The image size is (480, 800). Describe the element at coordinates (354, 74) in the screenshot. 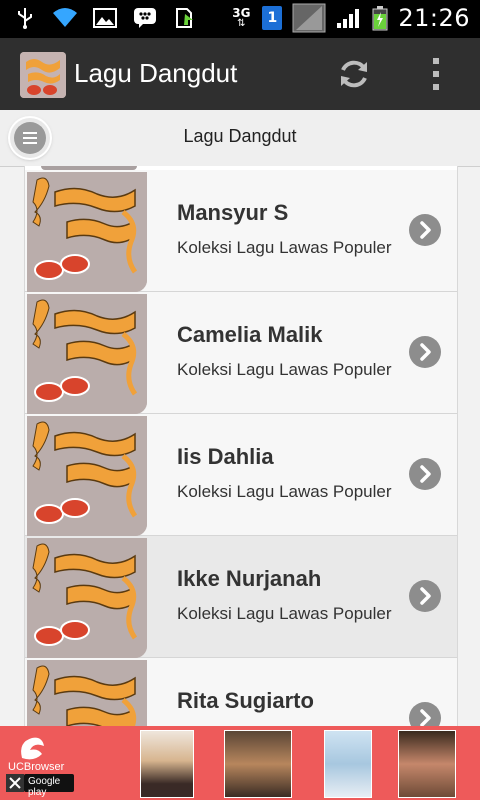

I see `refresh-icon` at that location.